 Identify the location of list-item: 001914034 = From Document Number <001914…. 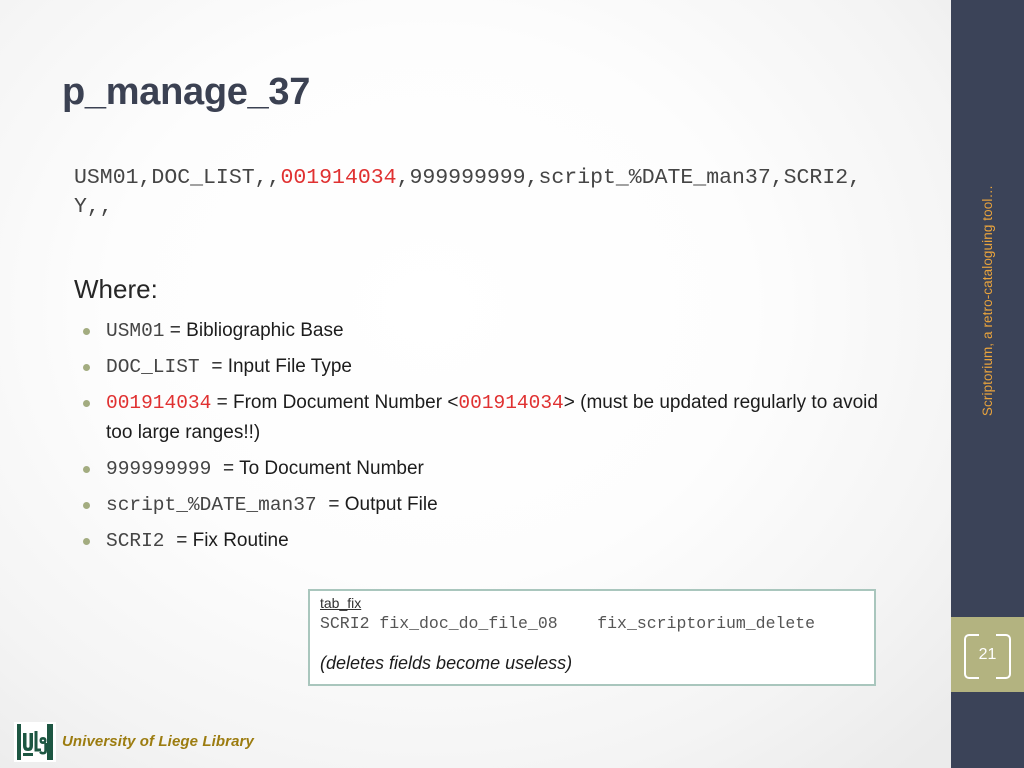
(489, 418).